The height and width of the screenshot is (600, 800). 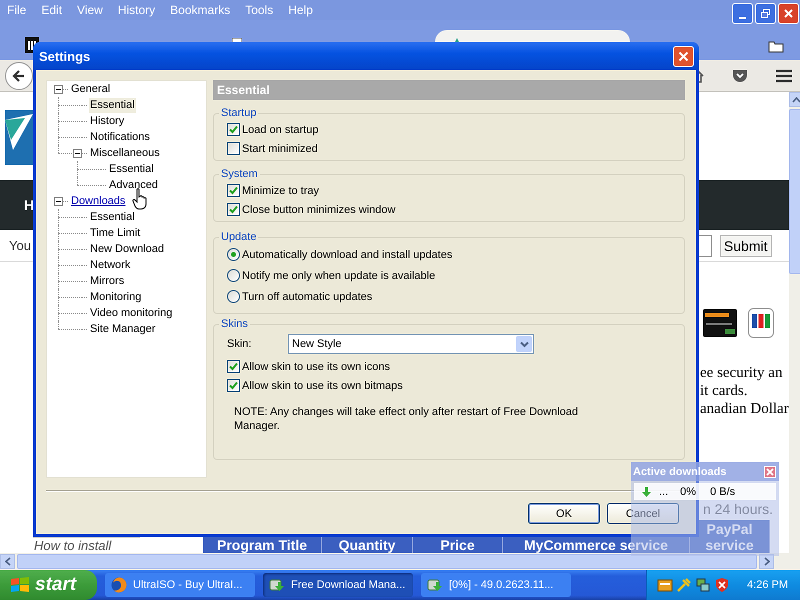 What do you see at coordinates (48, 585) in the screenshot?
I see `start-button: start` at bounding box center [48, 585].